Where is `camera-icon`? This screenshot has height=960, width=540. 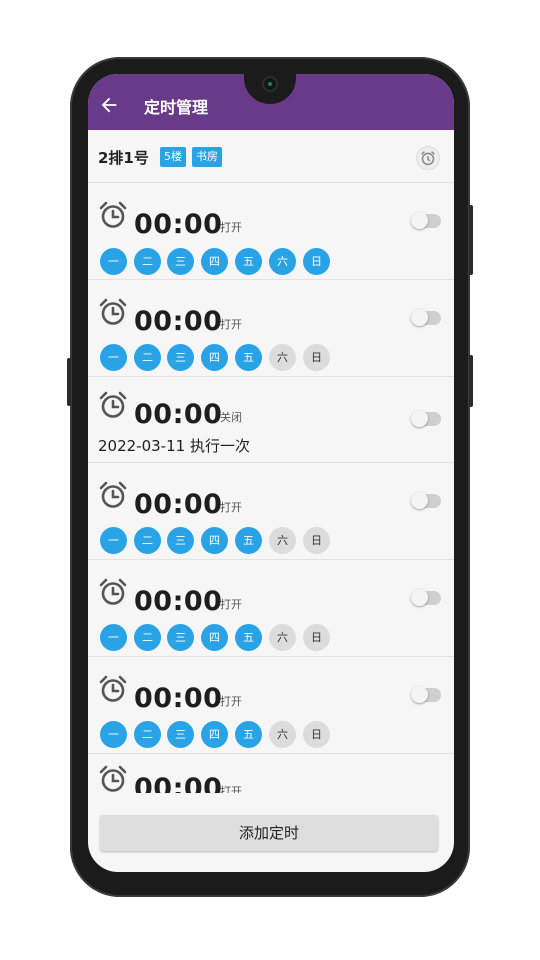
camera-icon is located at coordinates (270, 84).